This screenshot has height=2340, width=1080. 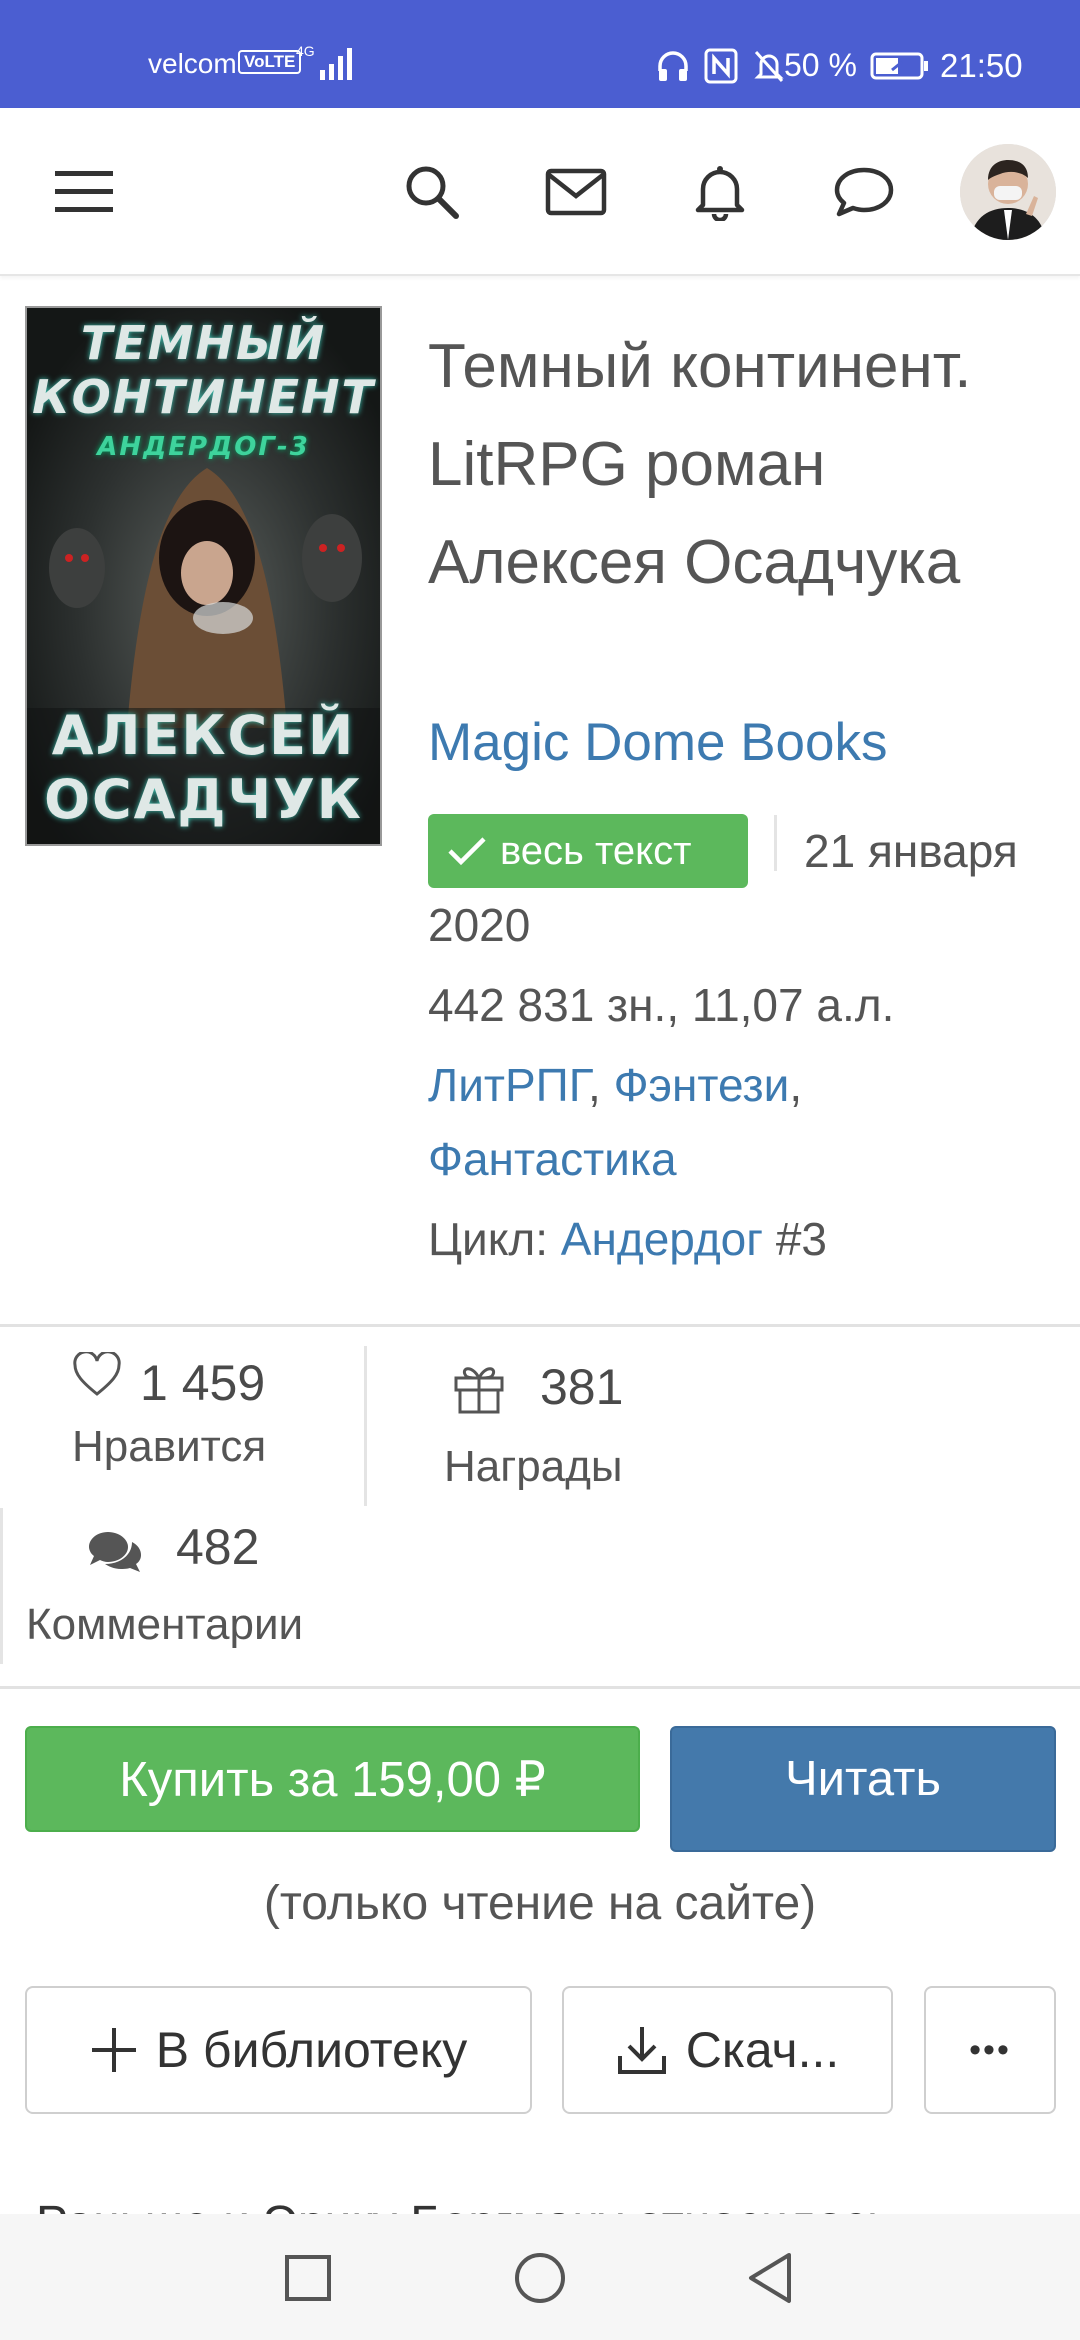 I want to click on status-badge: весь текст, so click(x=588, y=851).